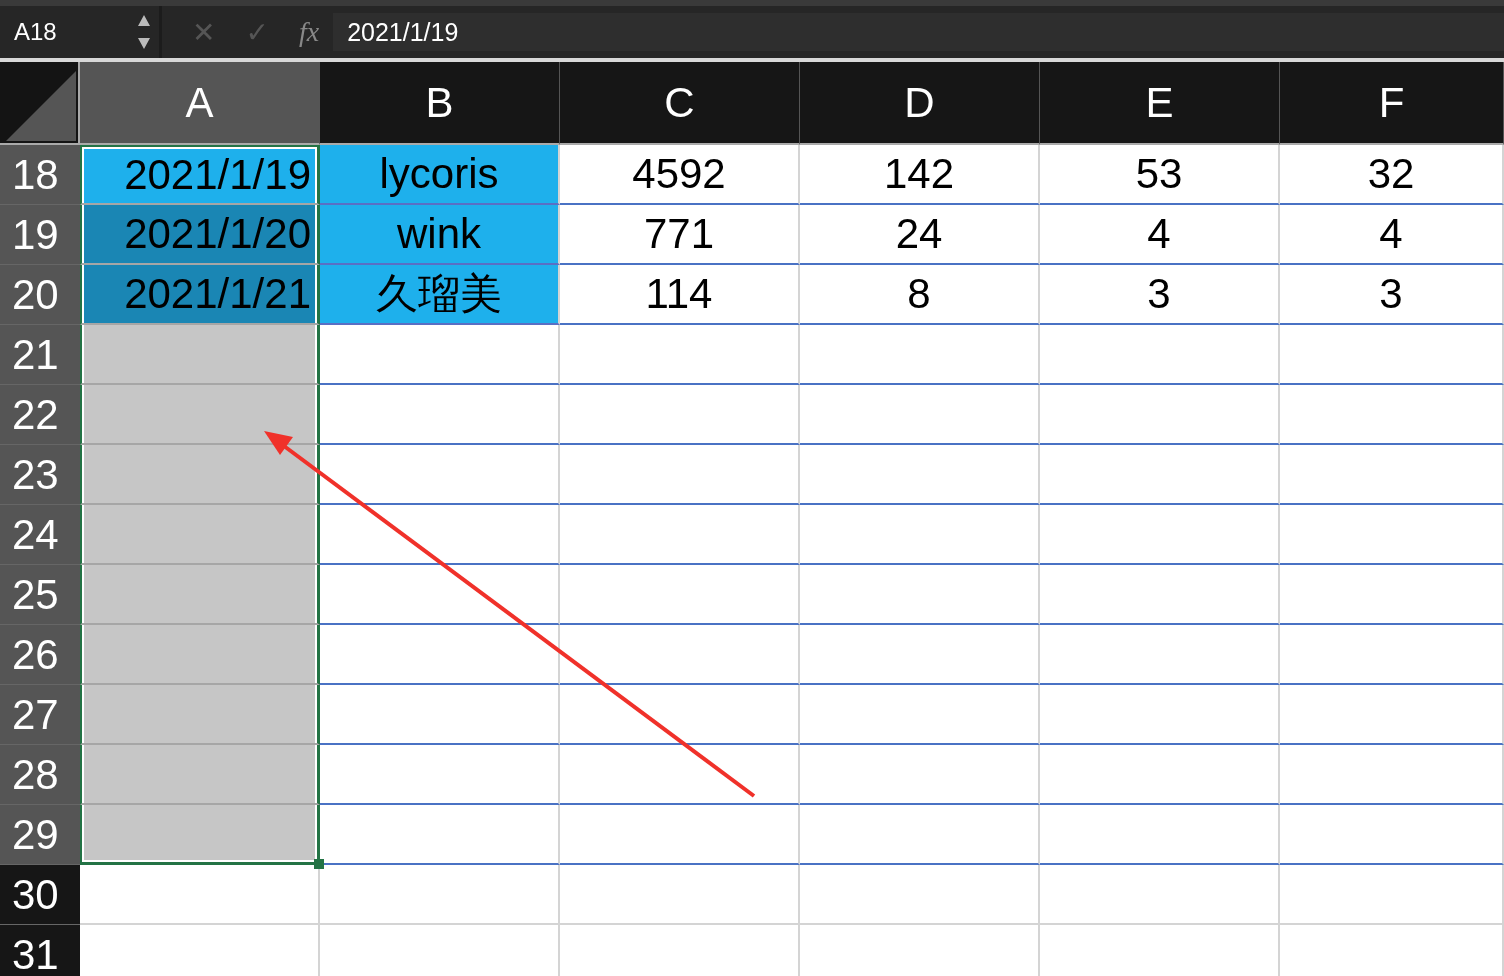 This screenshot has height=976, width=1504. What do you see at coordinates (40, 950) in the screenshot?
I see `row-header: 31` at bounding box center [40, 950].